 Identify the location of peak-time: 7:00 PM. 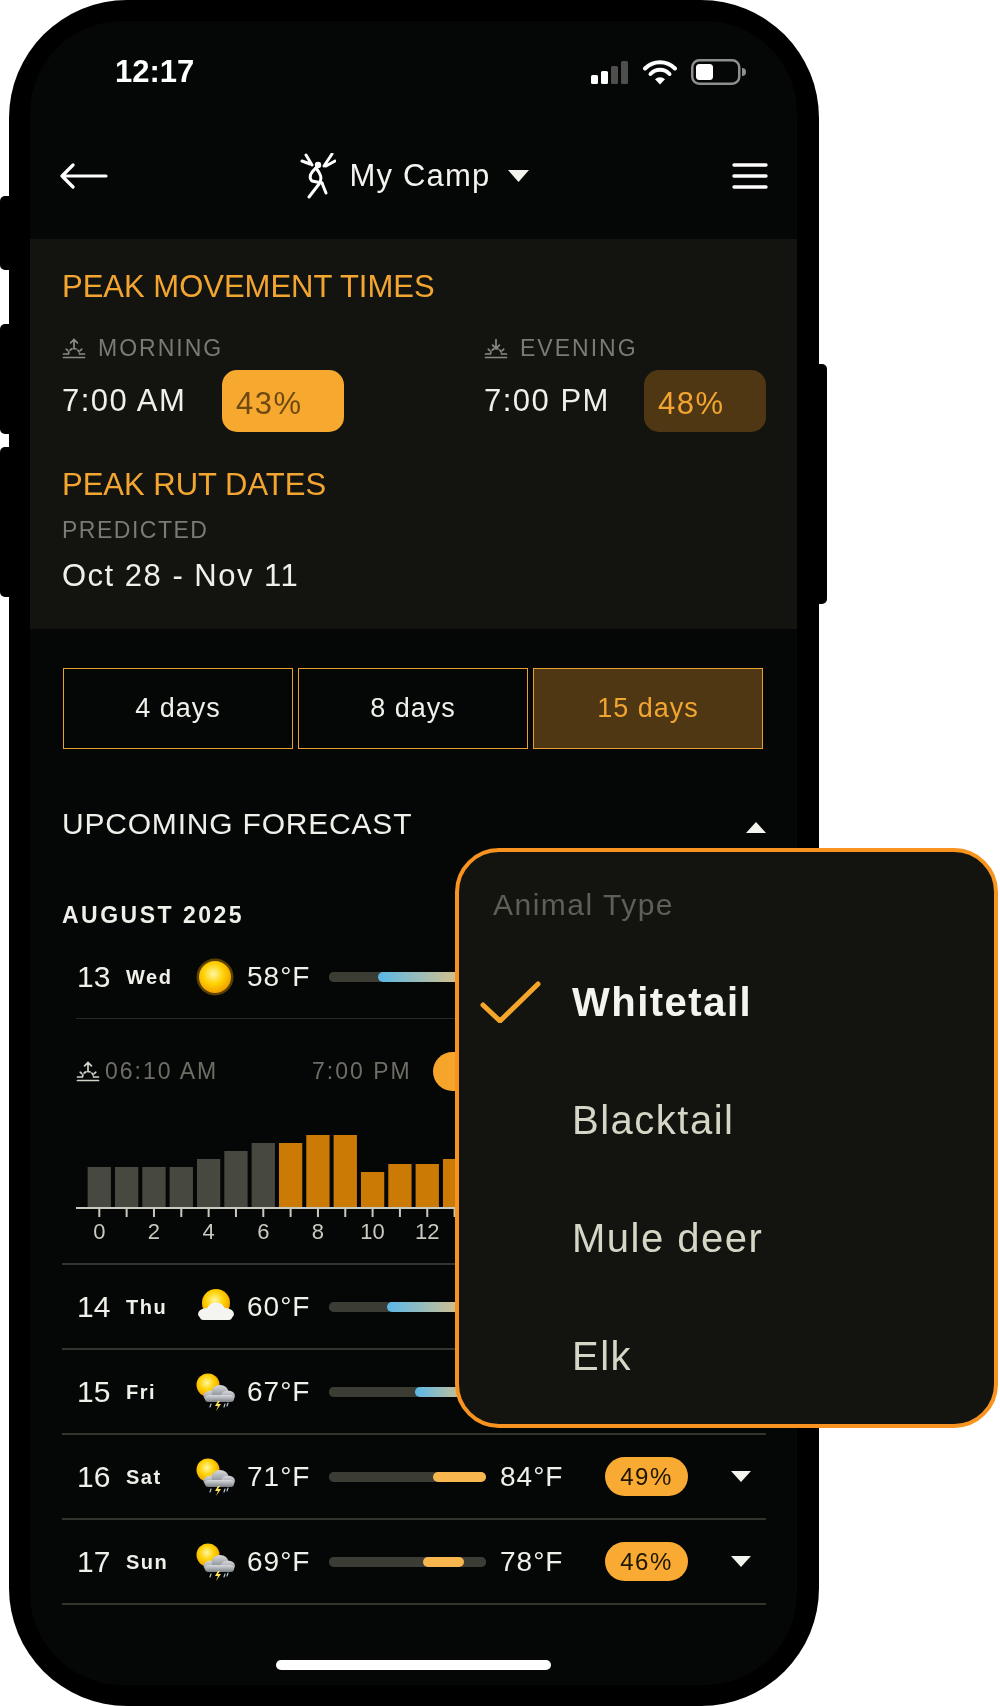
(362, 1071).